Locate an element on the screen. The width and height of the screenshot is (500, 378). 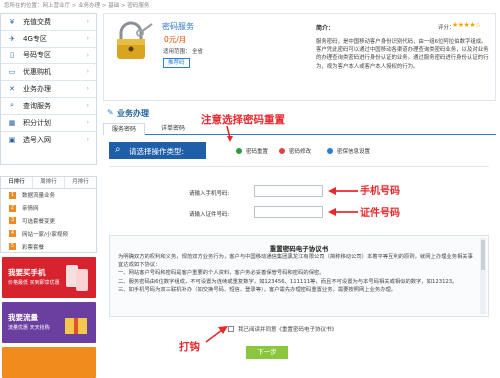
tab-weekly: 周排行 is located at coordinates (49, 182).